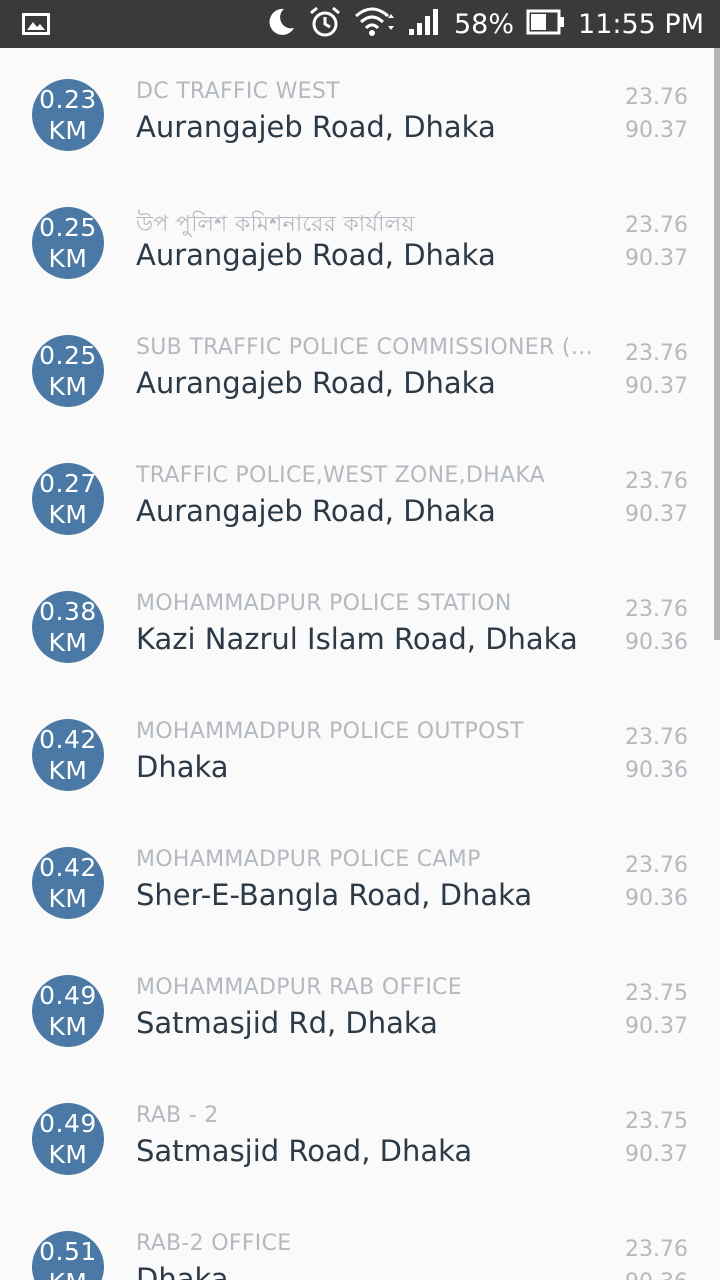 The width and height of the screenshot is (720, 1280). What do you see at coordinates (214, 1243) in the screenshot?
I see `place-name: RAB-2 OFFICE` at bounding box center [214, 1243].